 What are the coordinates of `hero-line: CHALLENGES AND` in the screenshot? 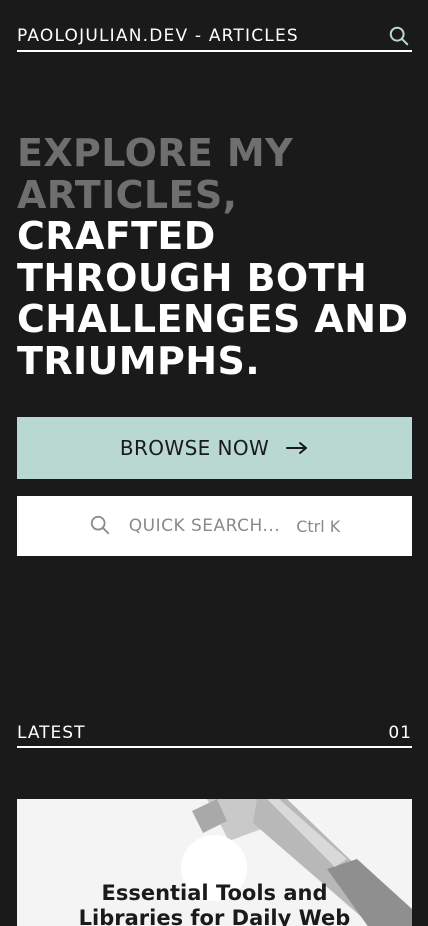 It's located at (213, 319).